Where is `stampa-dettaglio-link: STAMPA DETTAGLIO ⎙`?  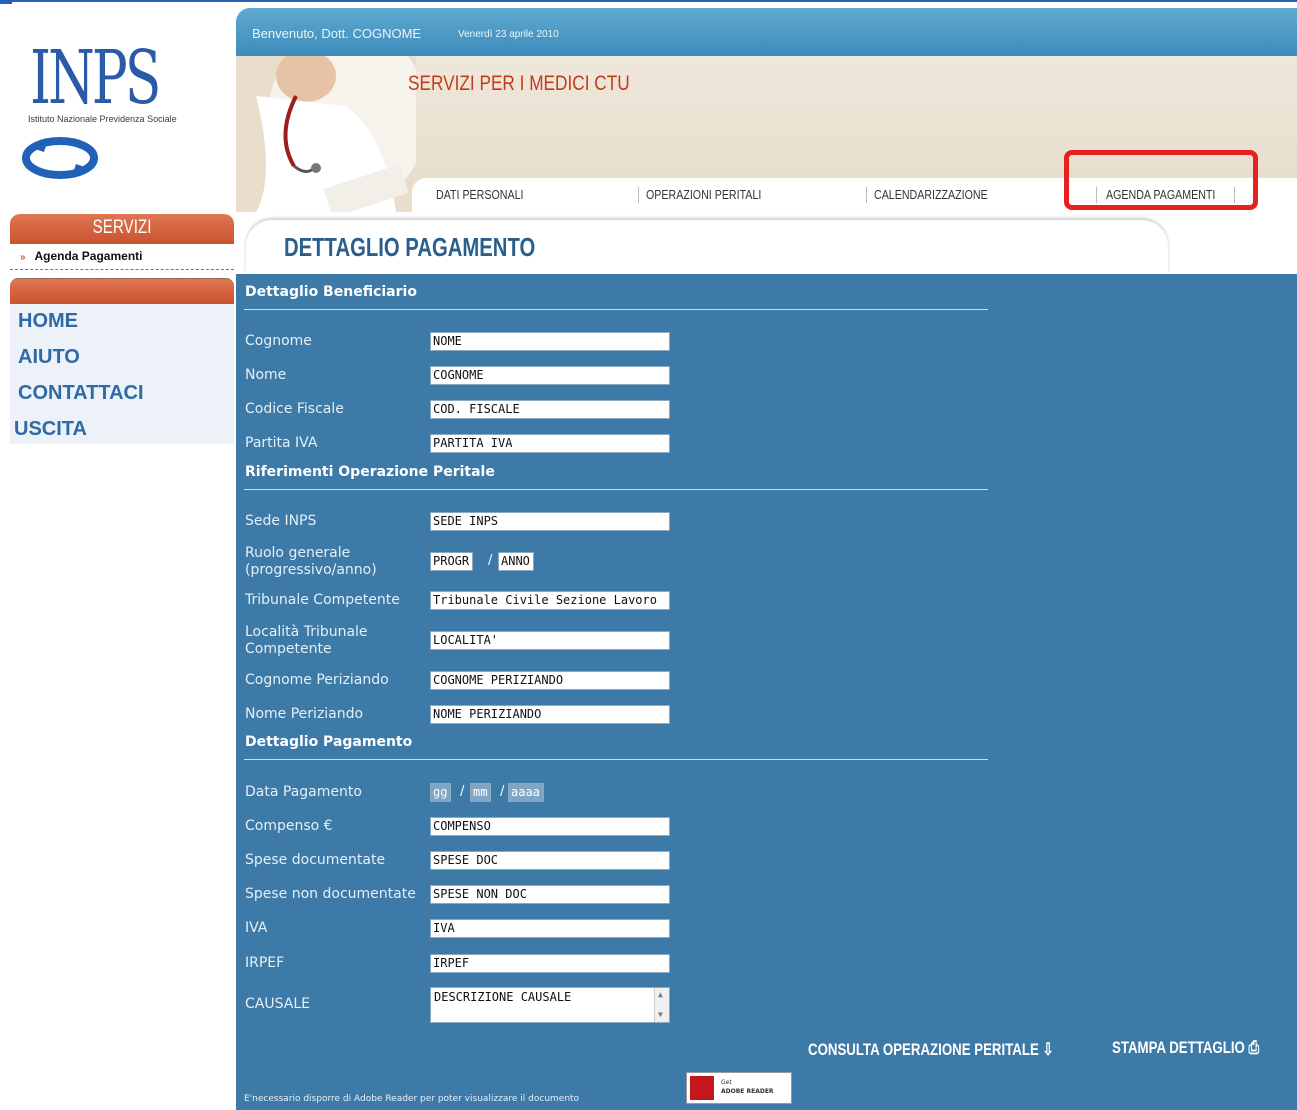 stampa-dettaglio-link: STAMPA DETTAGLIO ⎙ is located at coordinates (1185, 1048).